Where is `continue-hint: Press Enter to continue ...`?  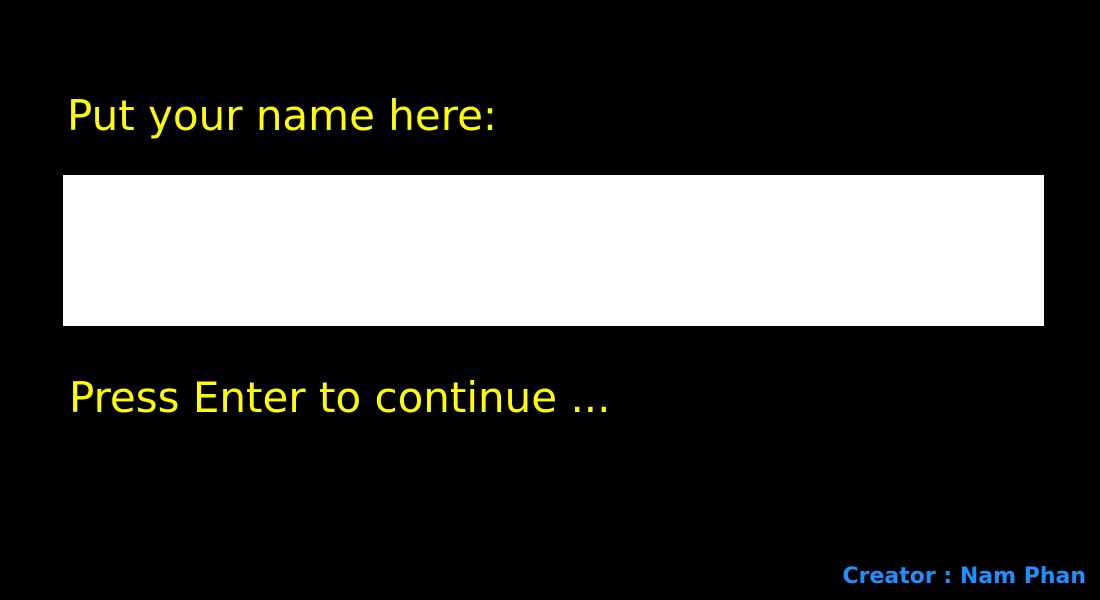 continue-hint: Press Enter to continue ... is located at coordinates (340, 397).